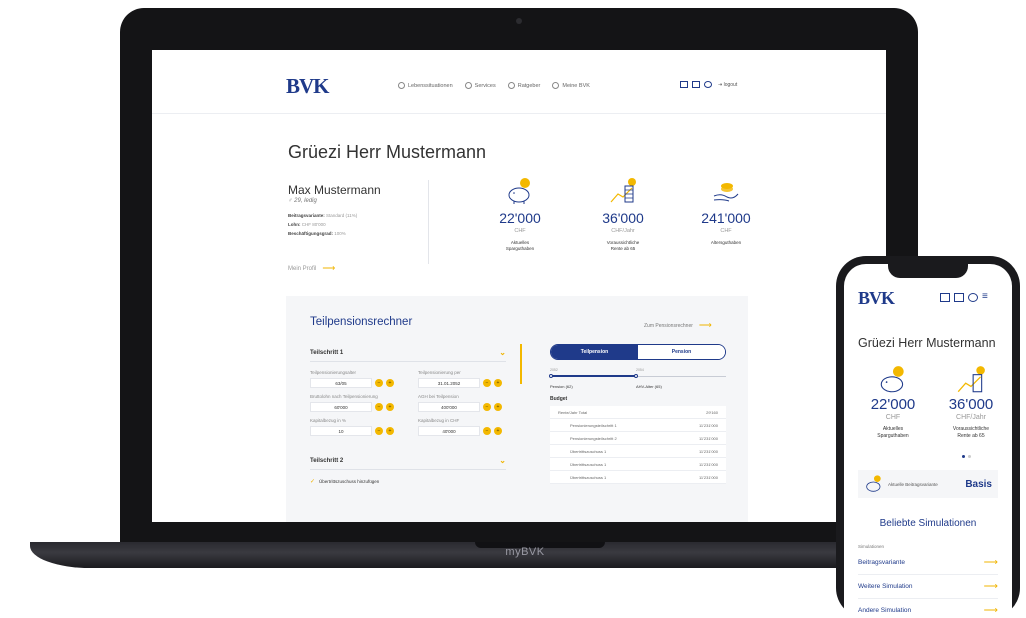 This screenshot has width=1026, height=618. What do you see at coordinates (594, 352) in the screenshot?
I see `toggle-partial-pension: Teilpension` at bounding box center [594, 352].